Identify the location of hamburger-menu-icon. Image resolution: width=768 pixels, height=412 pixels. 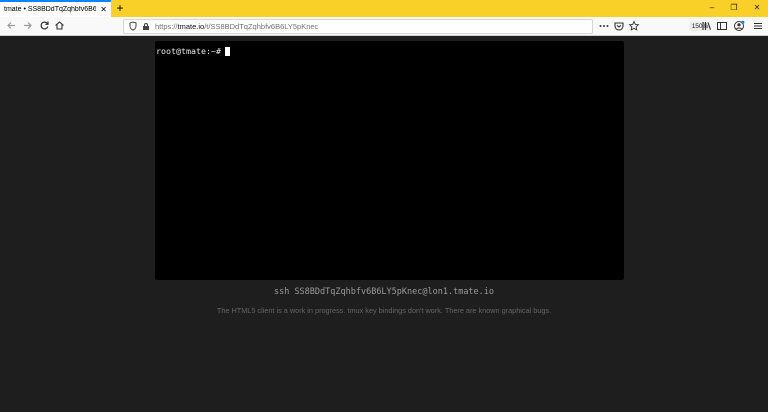
(758, 26).